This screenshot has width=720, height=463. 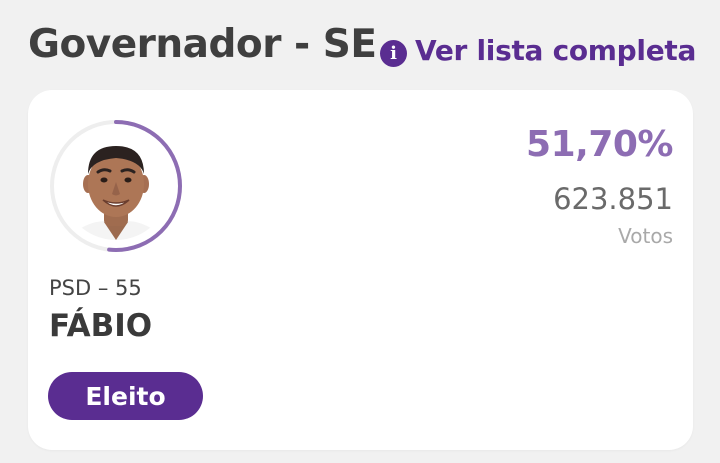 I want to click on avatar, so click(x=116, y=186).